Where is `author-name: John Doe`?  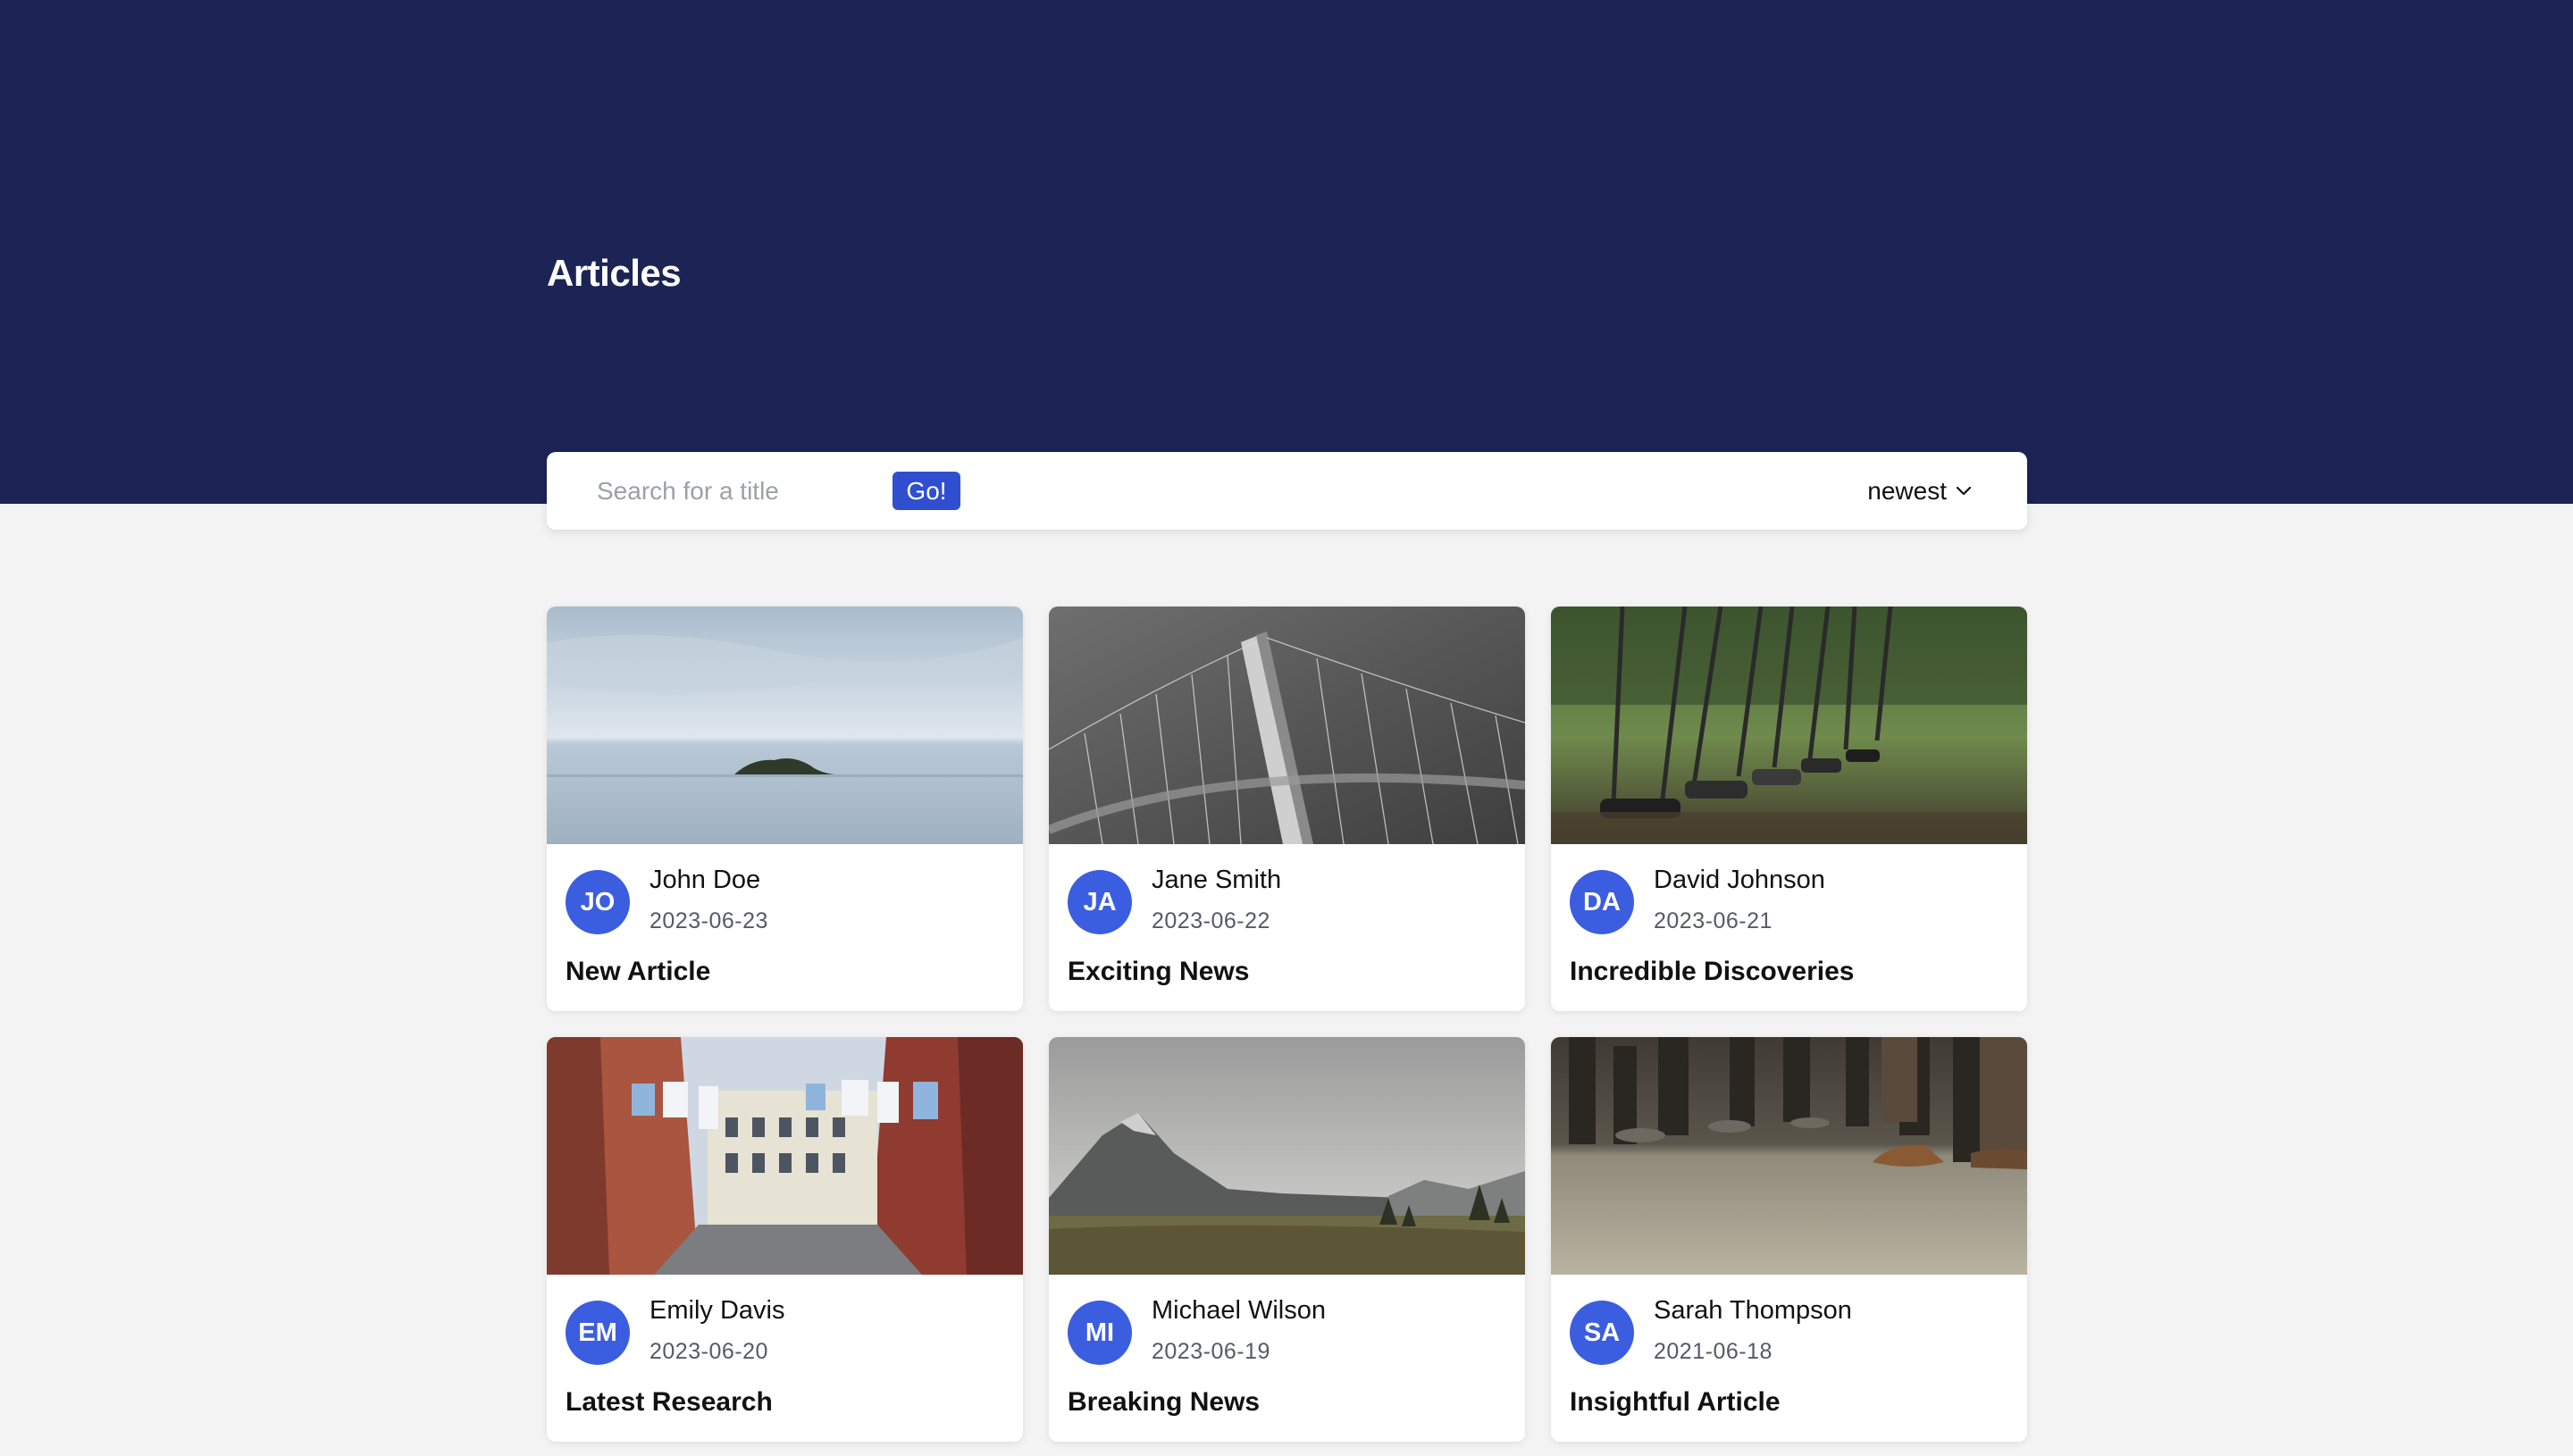 author-name: John Doe is located at coordinates (705, 880).